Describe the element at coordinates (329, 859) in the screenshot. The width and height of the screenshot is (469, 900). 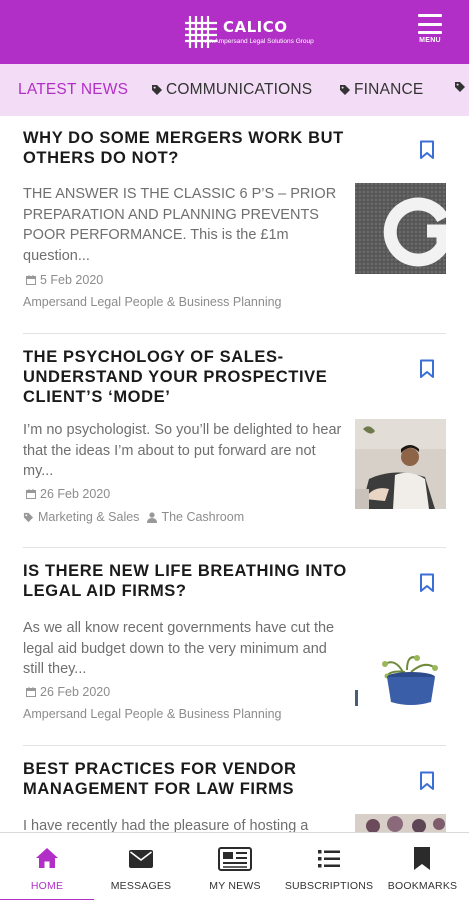
I see `list-icon` at that location.